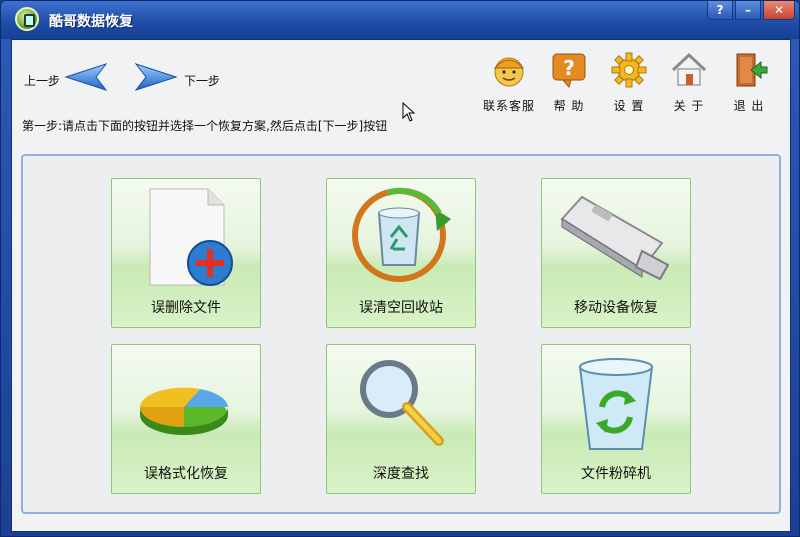 This screenshot has height=537, width=800. I want to click on help-window-button: ?, so click(720, 10).